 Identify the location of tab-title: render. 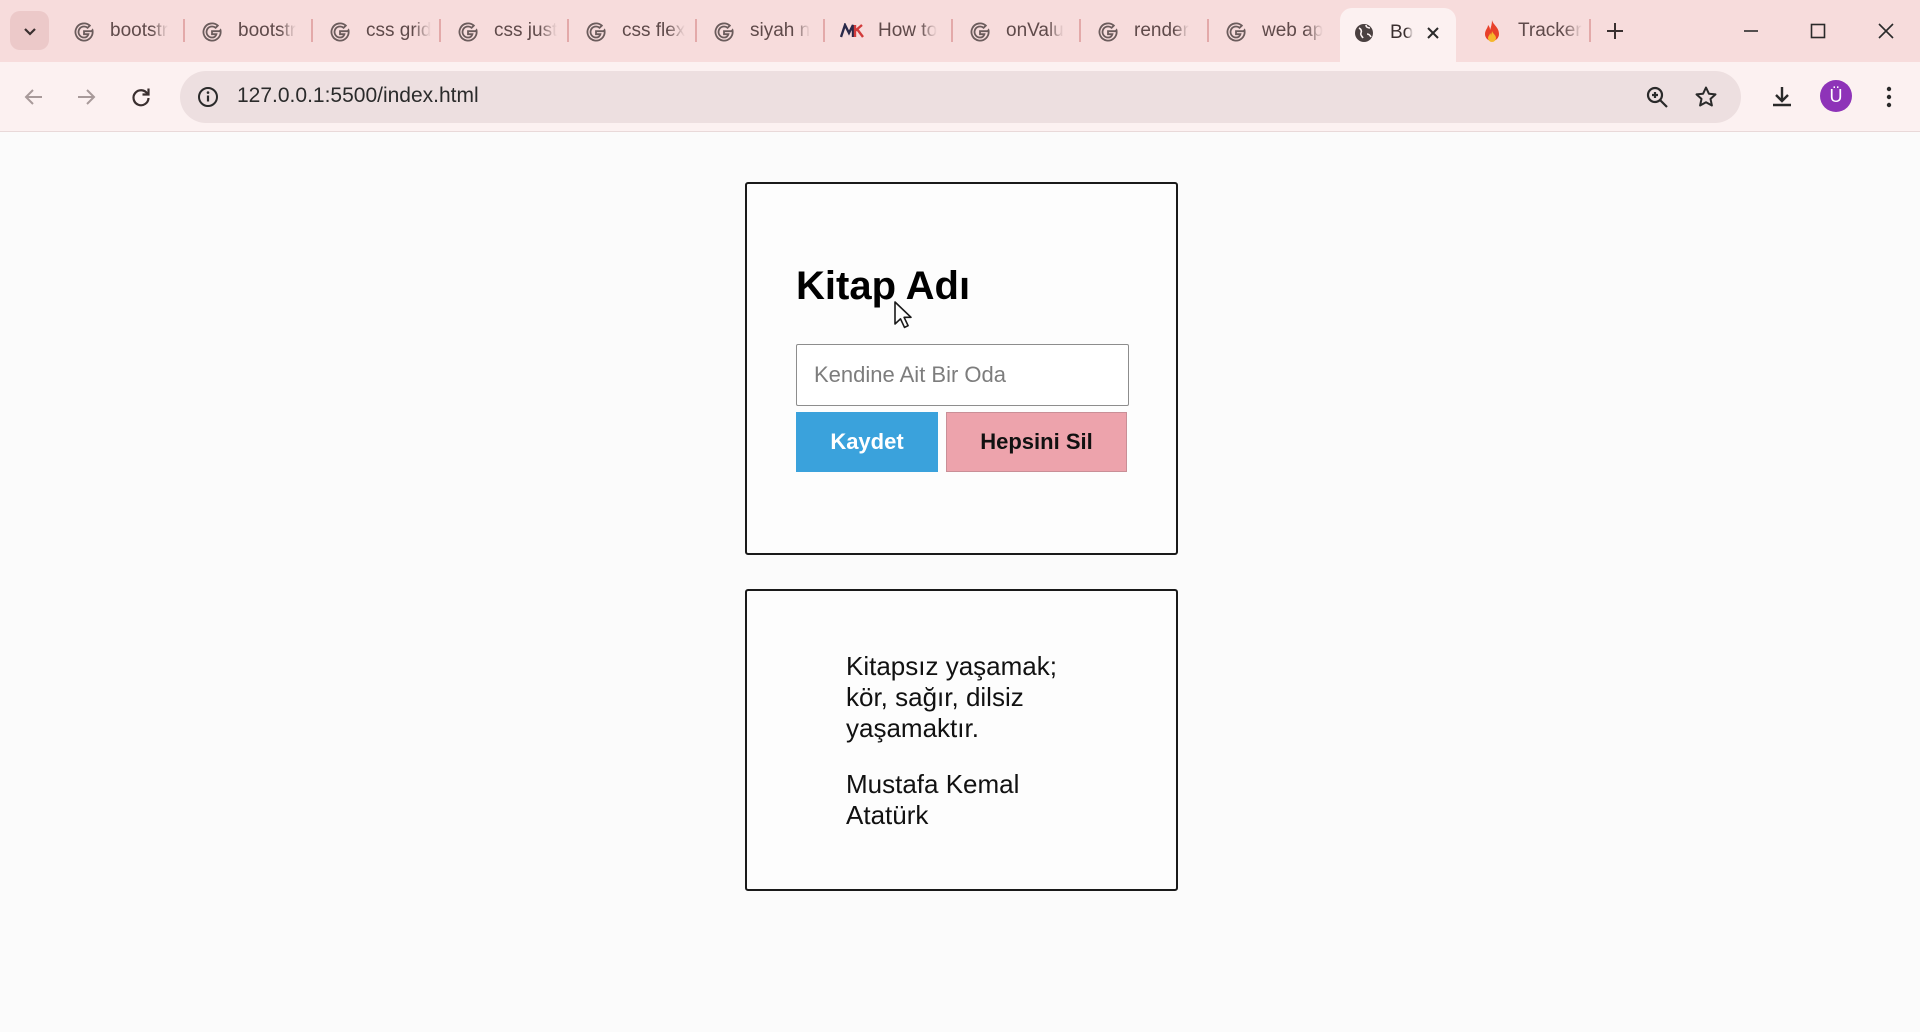
(1161, 30).